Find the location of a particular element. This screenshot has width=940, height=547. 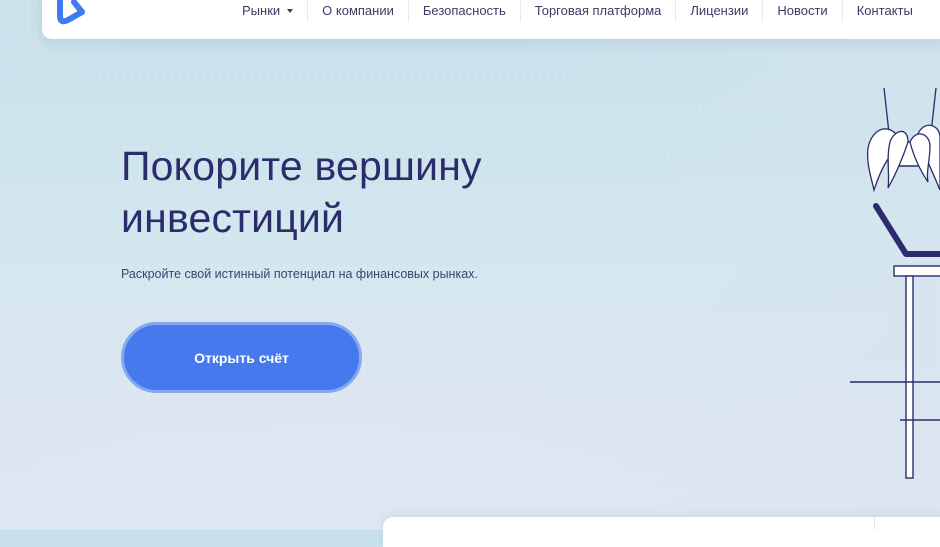

nav-item-licenses: Лицензии is located at coordinates (718, 11).